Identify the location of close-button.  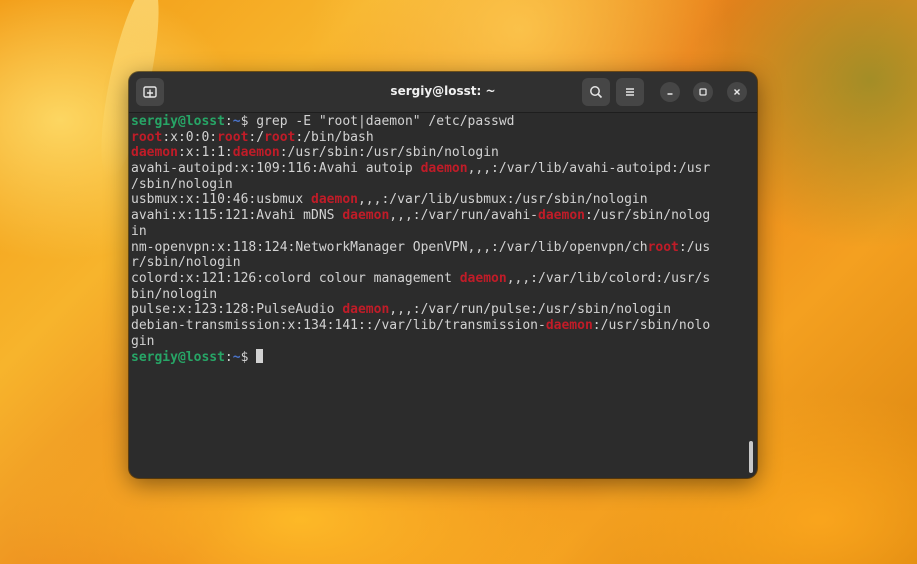
(737, 92).